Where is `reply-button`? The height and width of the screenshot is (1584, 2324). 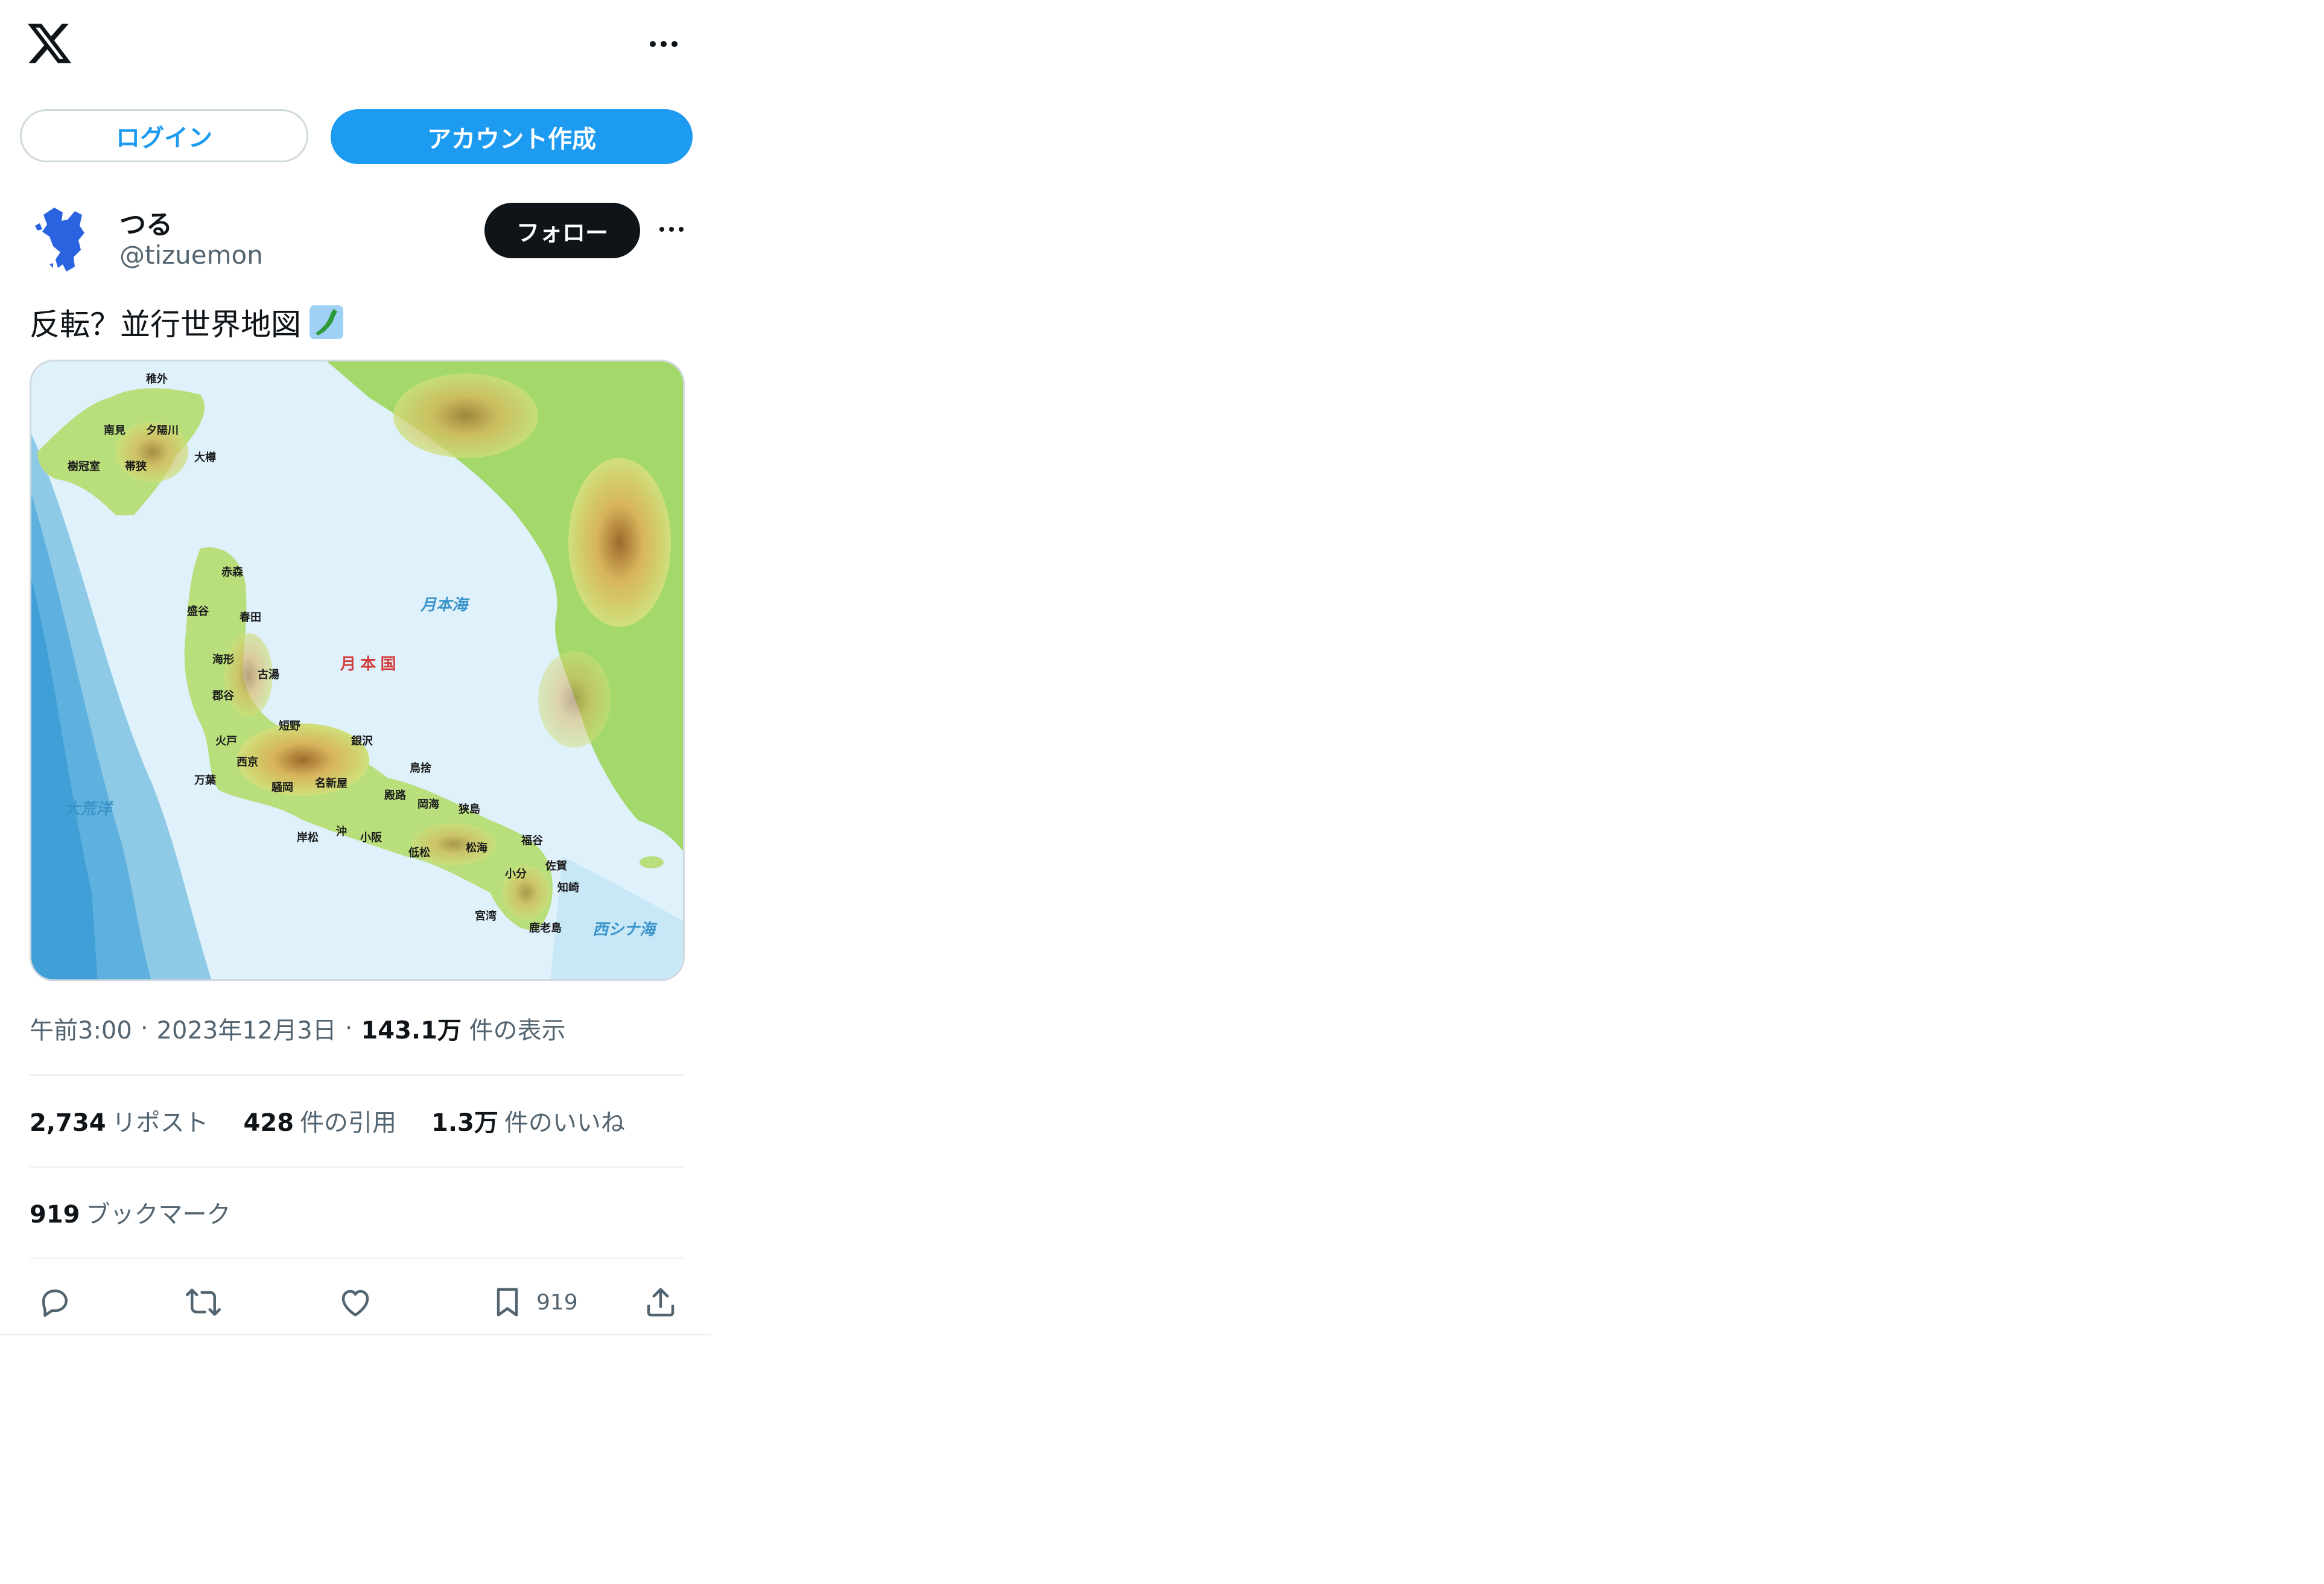
reply-button is located at coordinates (55, 1302).